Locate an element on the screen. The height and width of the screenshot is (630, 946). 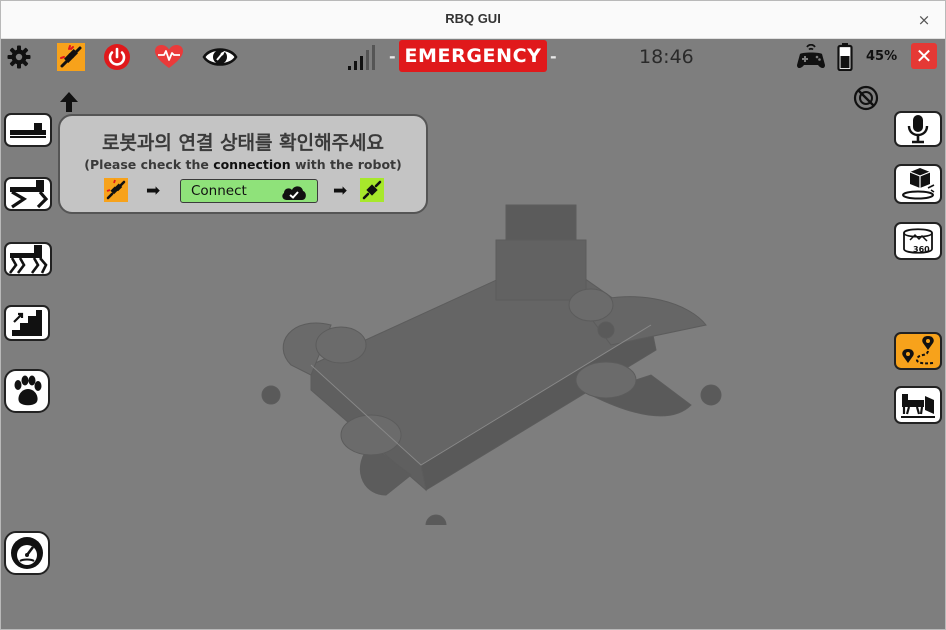
battery-icon is located at coordinates (845, 57).